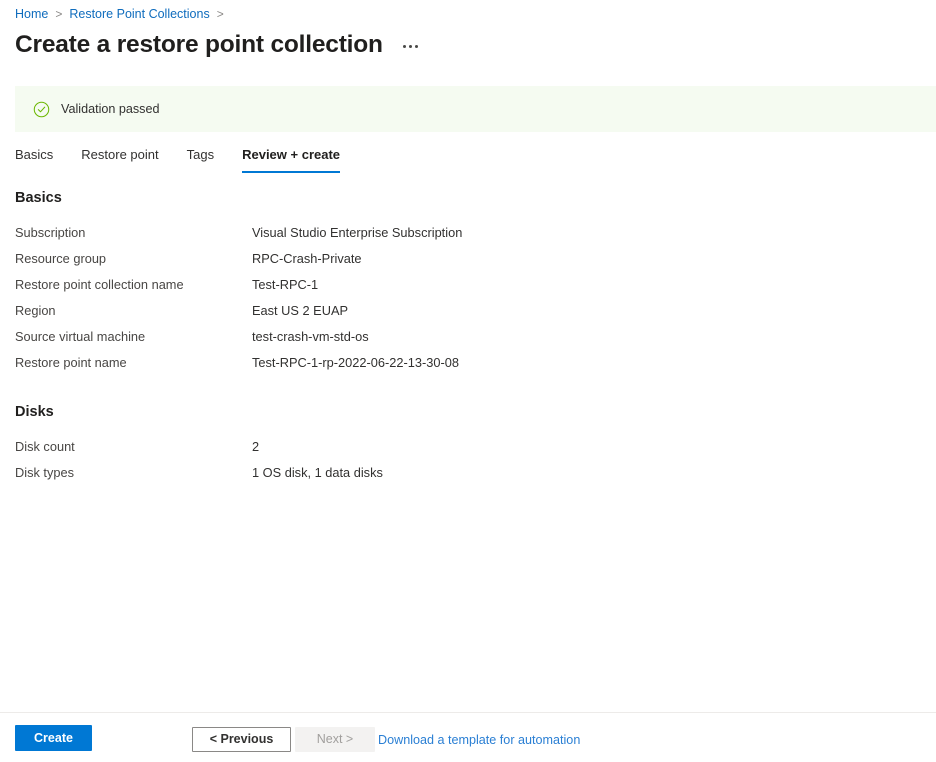 This screenshot has width=936, height=762. I want to click on row-key-source-virtual-machine: Source virtual machine, so click(80, 336).